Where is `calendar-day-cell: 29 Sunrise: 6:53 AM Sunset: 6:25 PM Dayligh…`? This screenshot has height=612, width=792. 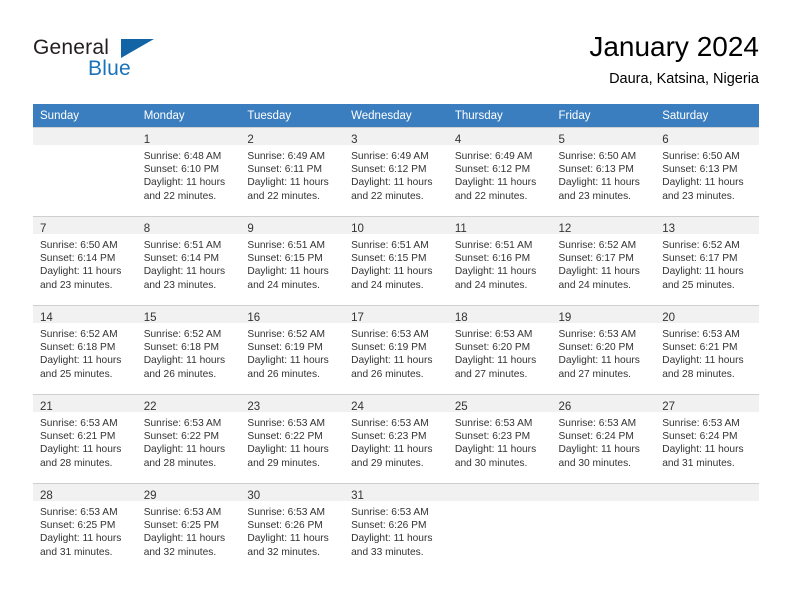
calendar-day-cell: 29 Sunrise: 6:53 AM Sunset: 6:25 PM Dayligh… is located at coordinates (188, 527).